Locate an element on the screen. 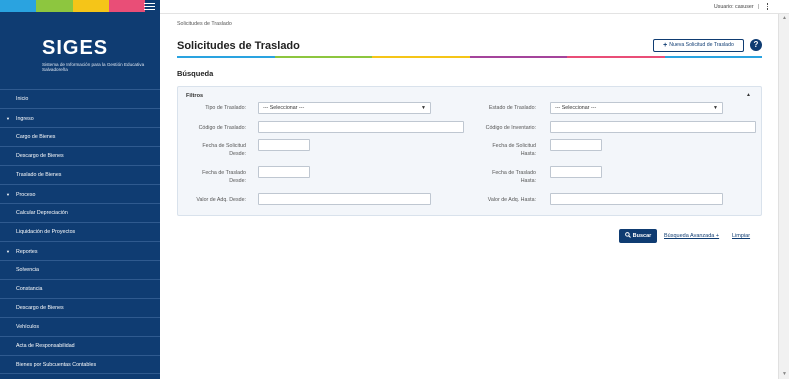 This screenshot has height=379, width=789. transfer-date-to-label-line2: Hasta: is located at coordinates (528, 181).